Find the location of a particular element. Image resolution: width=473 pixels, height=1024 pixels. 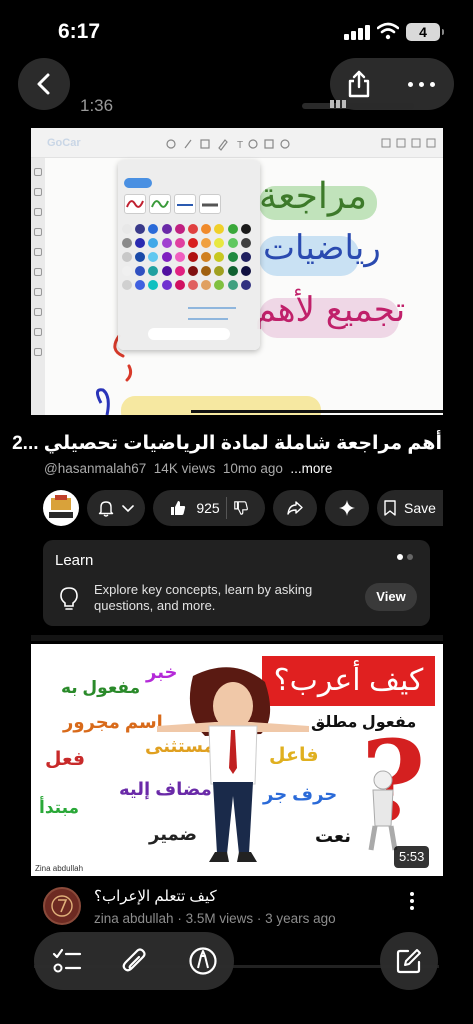

progress-indicator-icon is located at coordinates (338, 104).